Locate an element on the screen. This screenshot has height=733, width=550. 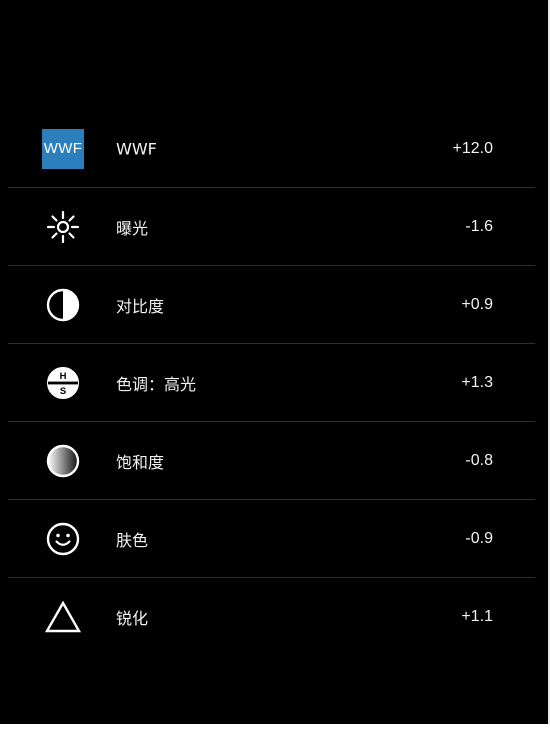
adjustment-value: +1.1 is located at coordinates (477, 616).